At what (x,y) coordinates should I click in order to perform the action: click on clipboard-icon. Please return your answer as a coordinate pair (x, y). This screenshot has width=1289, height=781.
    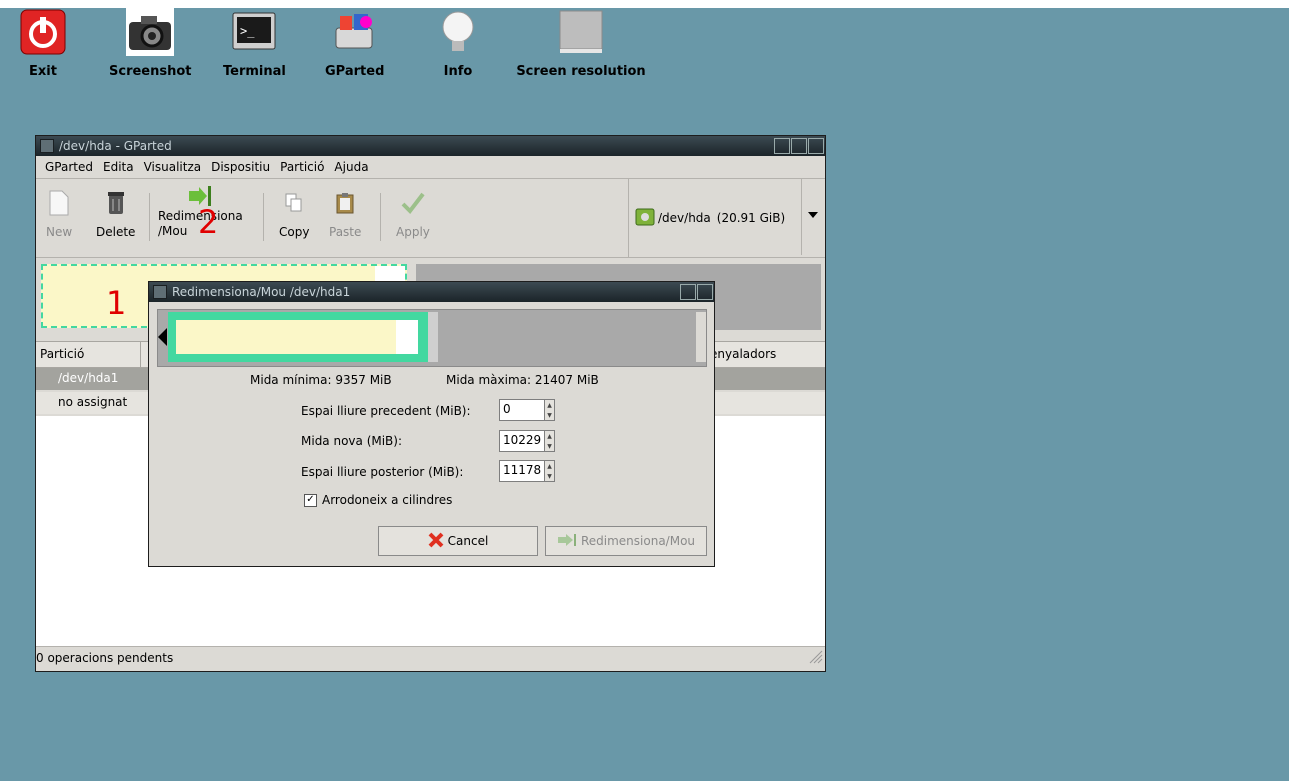
    Looking at the image, I should click on (345, 203).